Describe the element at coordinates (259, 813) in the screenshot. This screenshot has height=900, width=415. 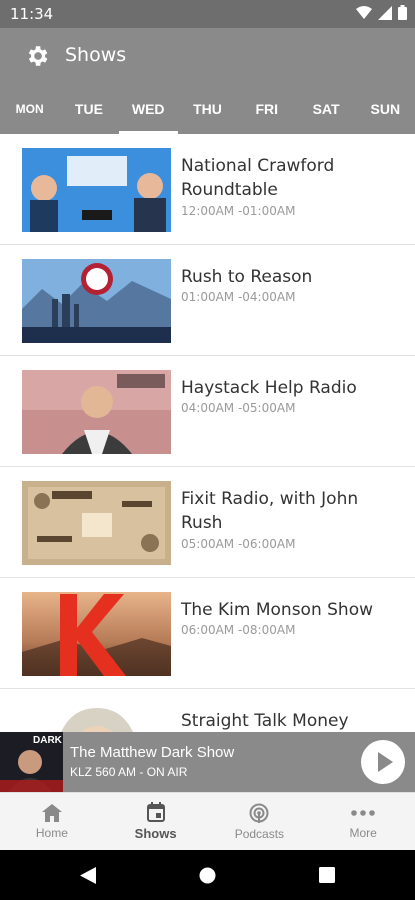
I see `podcast-icon` at that location.